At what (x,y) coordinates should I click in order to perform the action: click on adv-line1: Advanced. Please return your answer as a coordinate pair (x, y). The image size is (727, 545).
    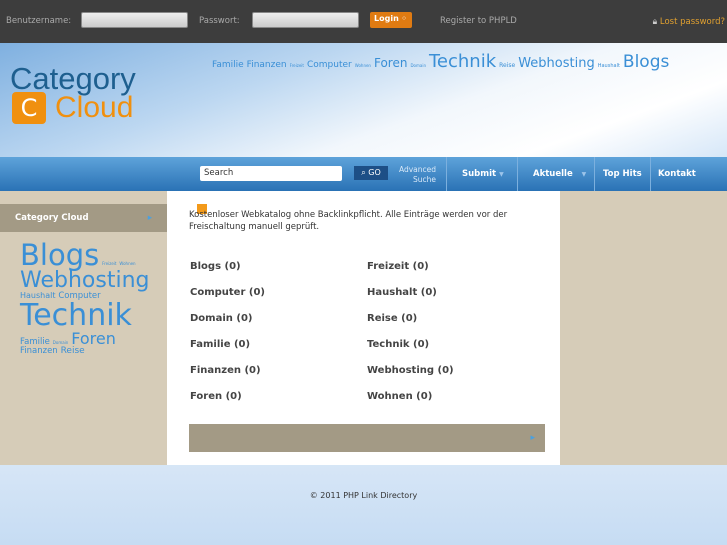
    Looking at the image, I should click on (417, 169).